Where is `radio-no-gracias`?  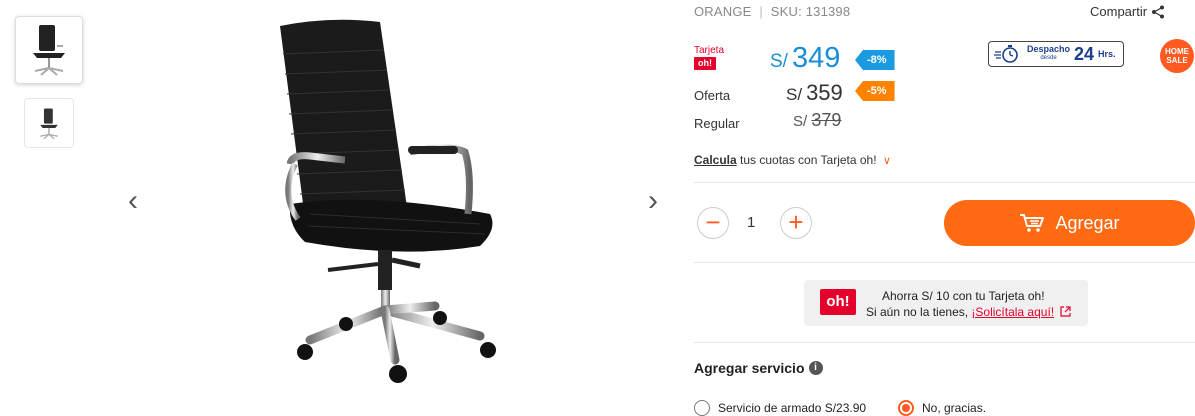
radio-no-gracias is located at coordinates (906, 408).